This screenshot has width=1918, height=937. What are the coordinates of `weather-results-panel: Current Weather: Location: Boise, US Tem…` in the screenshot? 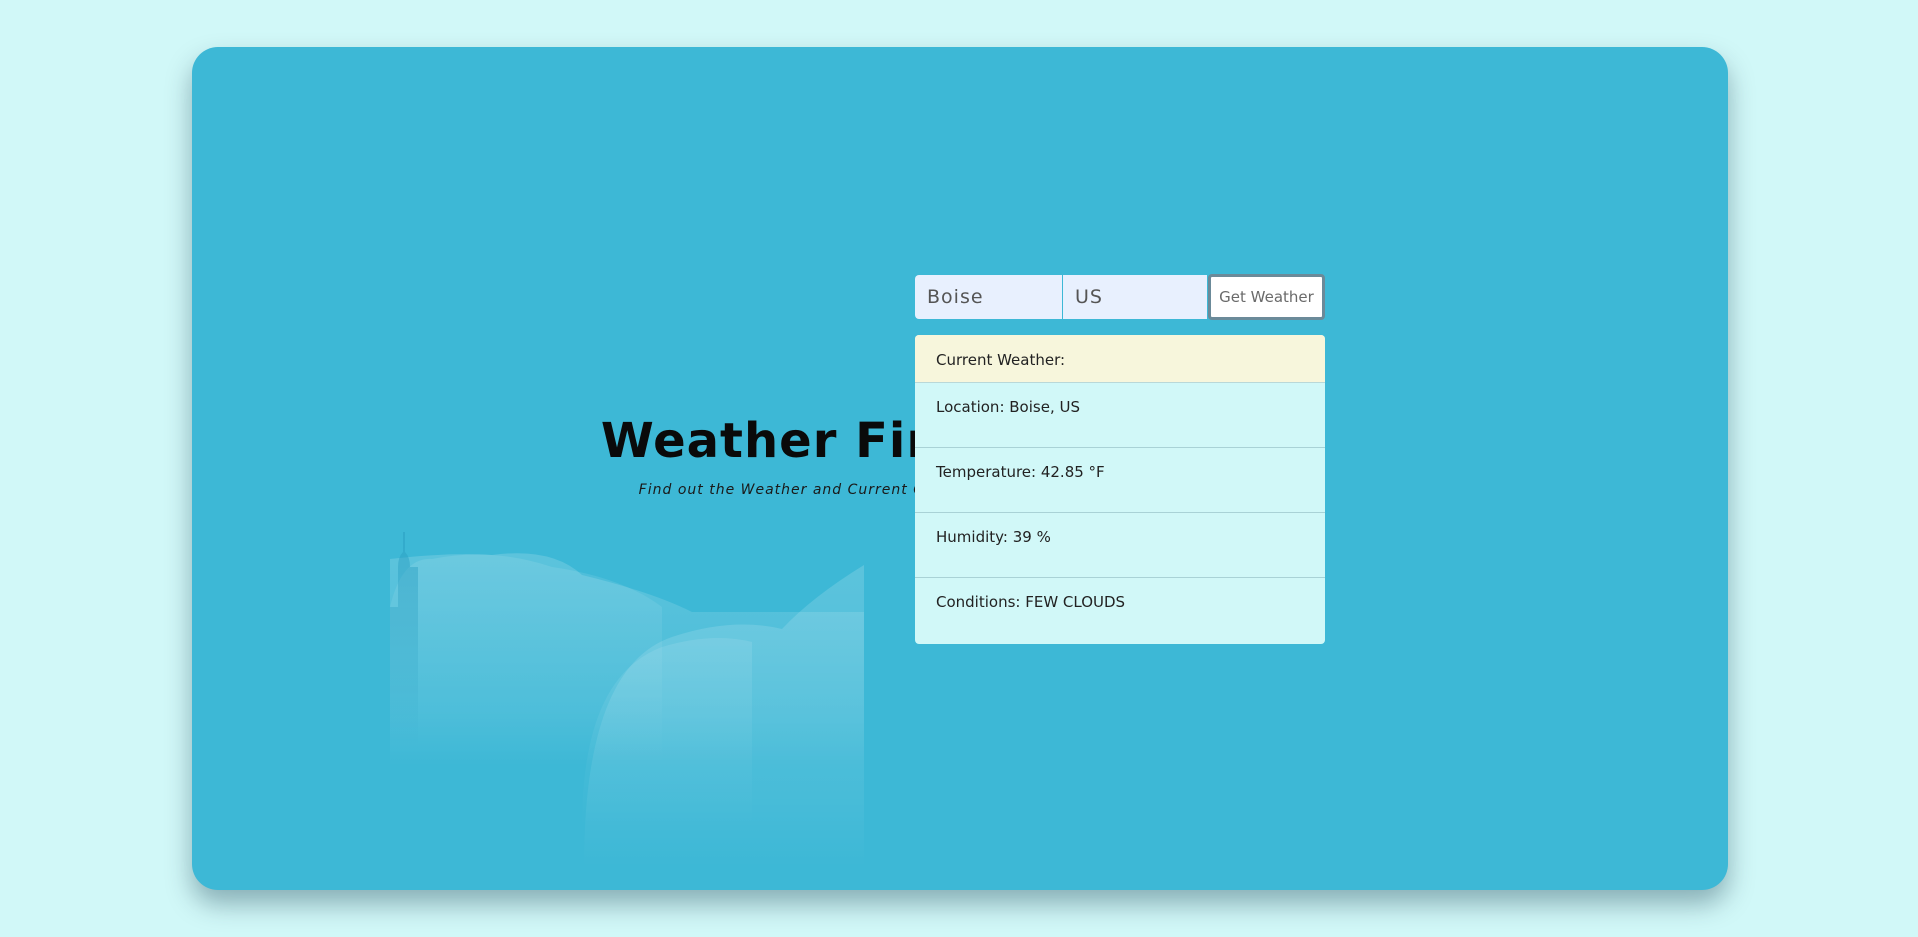 It's located at (1120, 489).